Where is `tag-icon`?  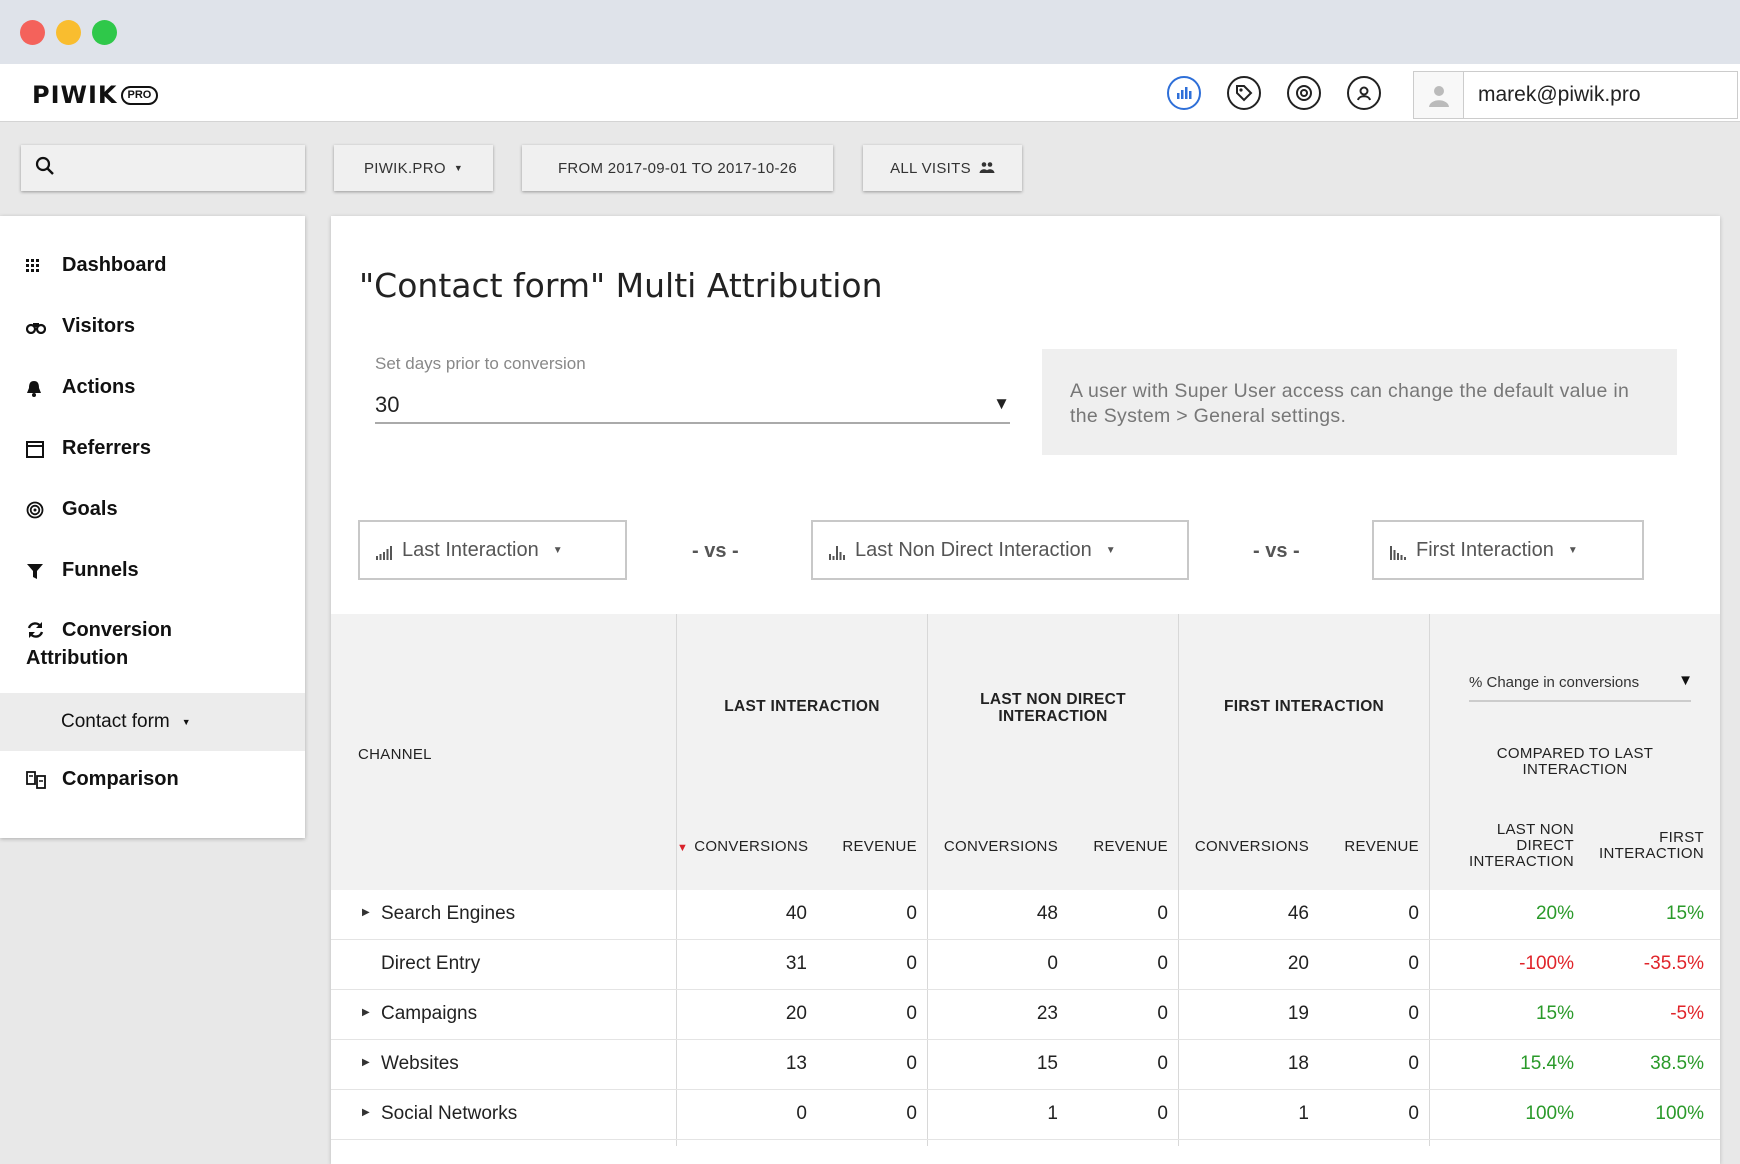 tag-icon is located at coordinates (1244, 93).